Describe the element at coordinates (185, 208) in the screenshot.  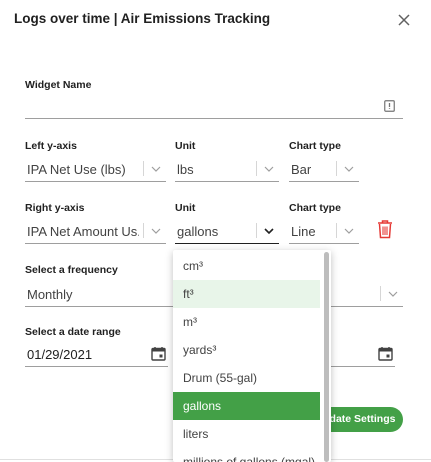
I see `right-unit-label: Unit` at that location.